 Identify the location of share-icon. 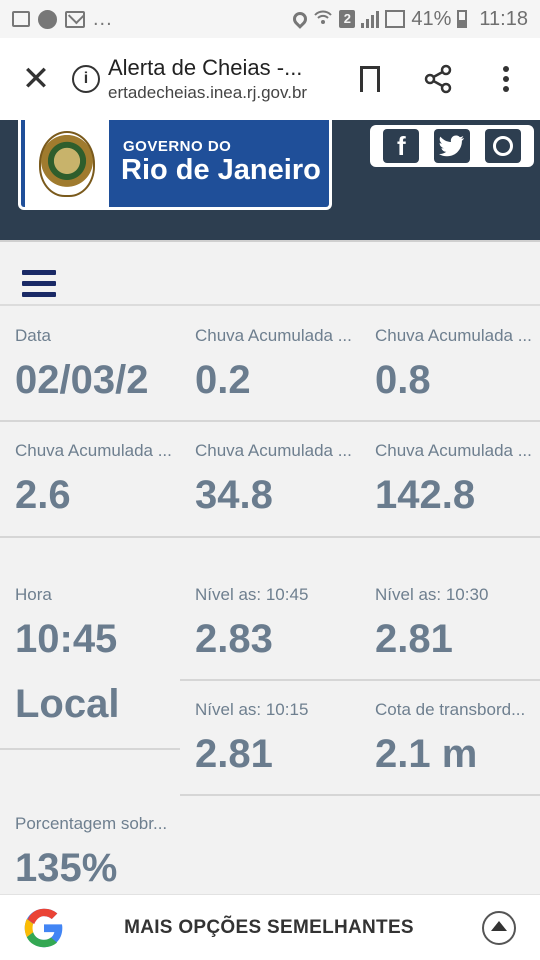
(438, 79).